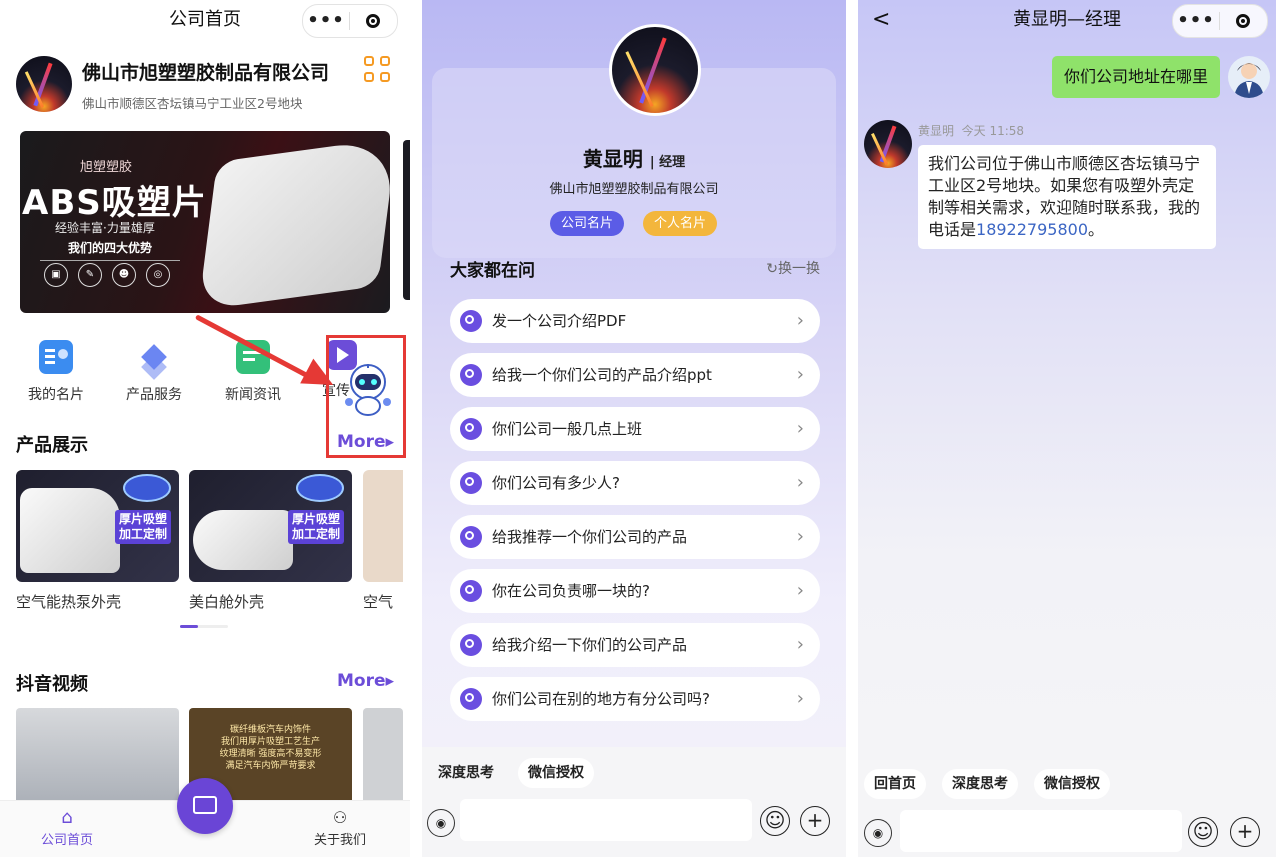  What do you see at coordinates (340, 817) in the screenshot?
I see `users-icon: ⚇` at bounding box center [340, 817].